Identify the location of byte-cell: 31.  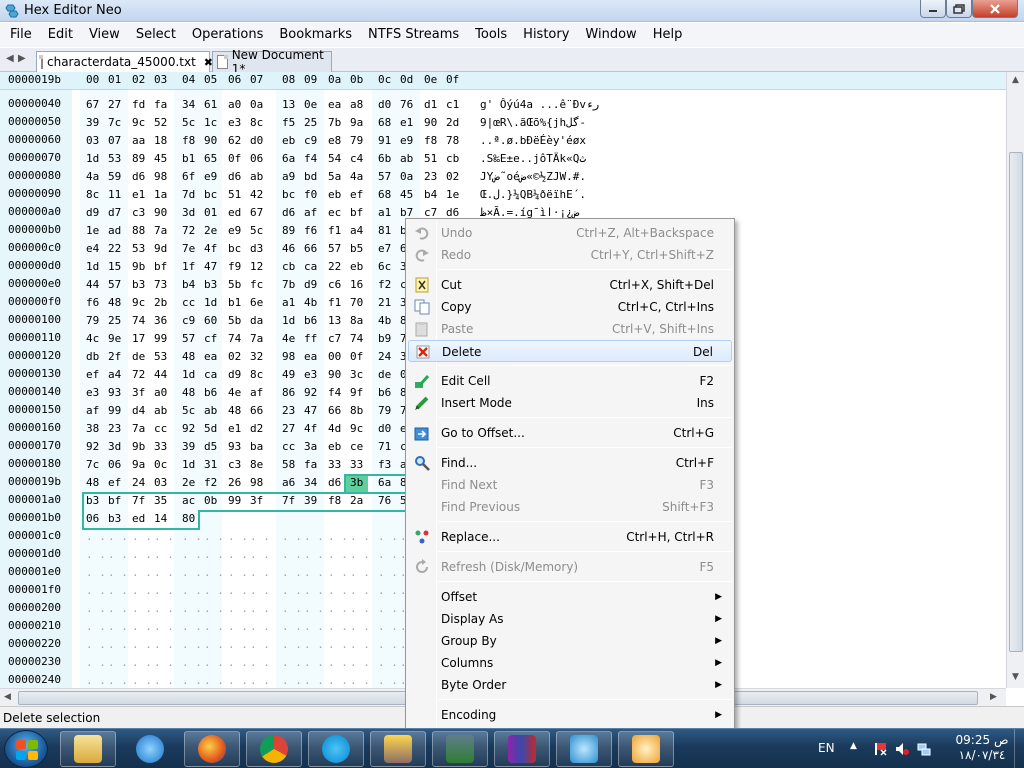
(213, 465).